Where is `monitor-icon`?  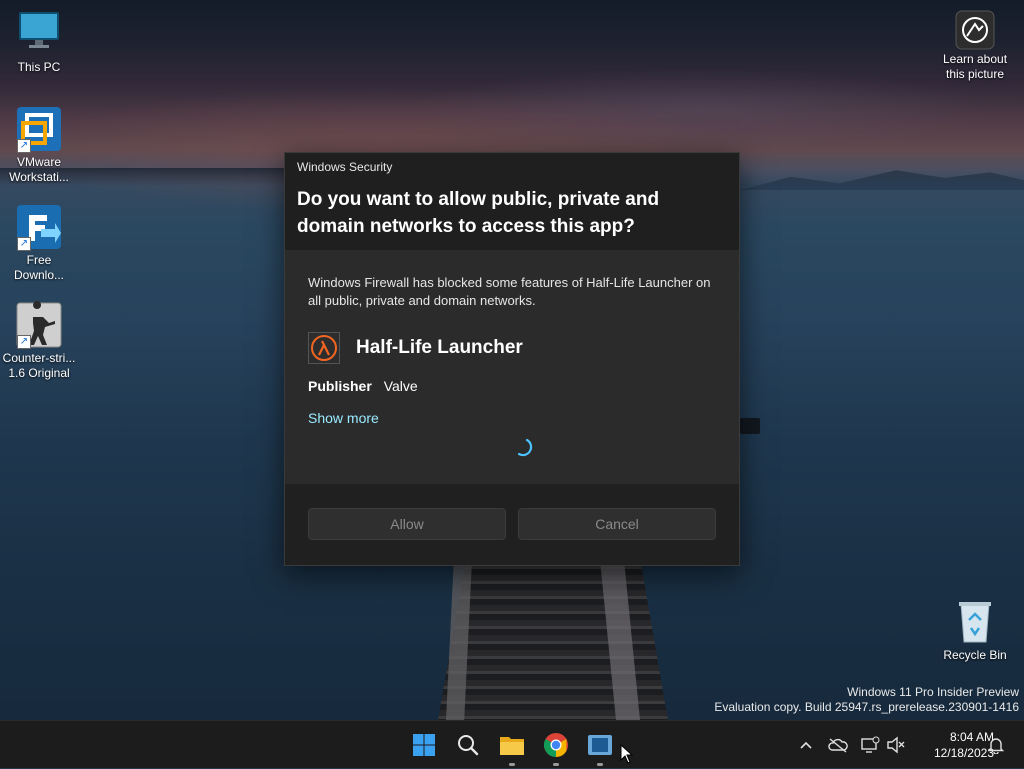 monitor-icon is located at coordinates (39, 34).